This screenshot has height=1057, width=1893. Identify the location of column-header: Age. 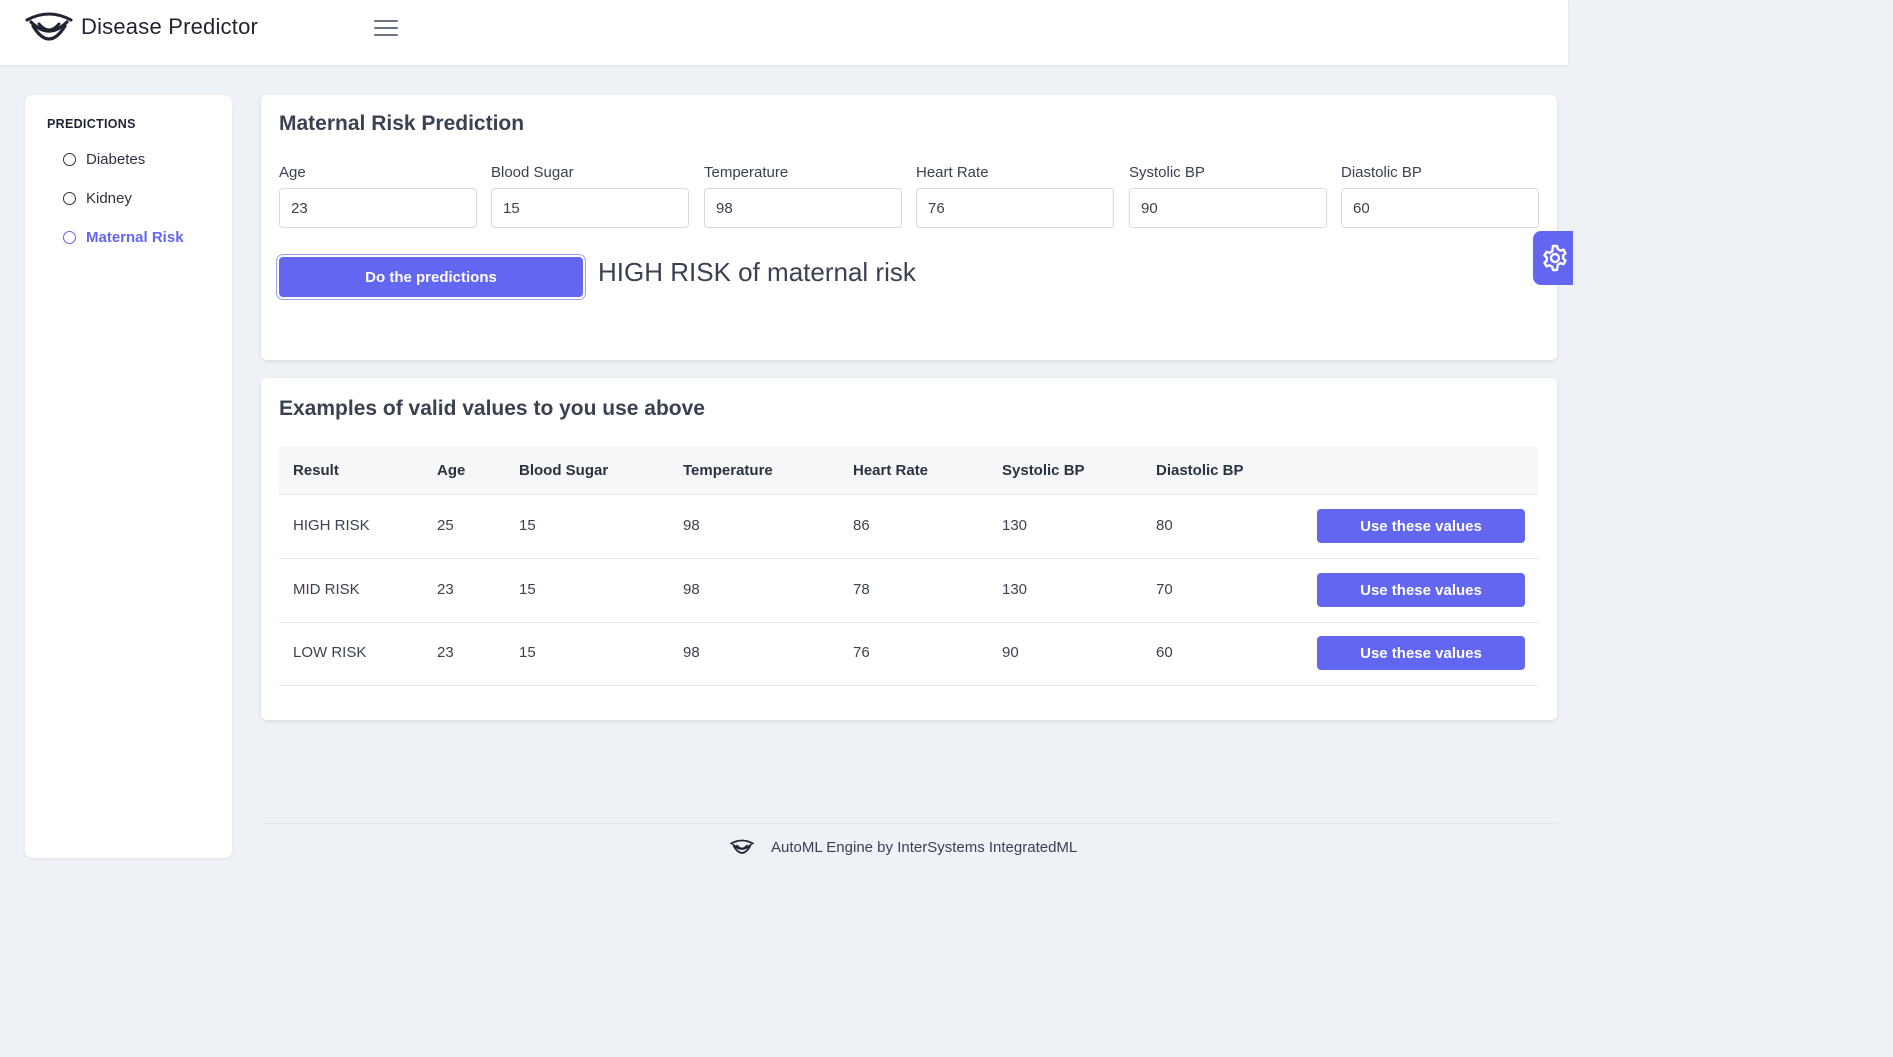
(451, 470).